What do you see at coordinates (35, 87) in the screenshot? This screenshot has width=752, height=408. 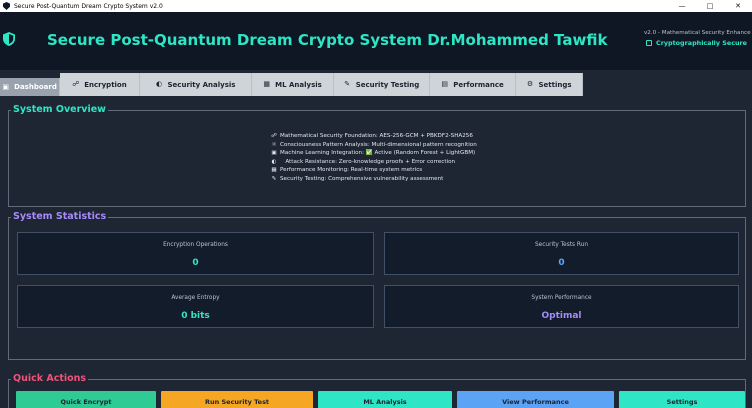 I see `tab-label: Dashboard` at bounding box center [35, 87].